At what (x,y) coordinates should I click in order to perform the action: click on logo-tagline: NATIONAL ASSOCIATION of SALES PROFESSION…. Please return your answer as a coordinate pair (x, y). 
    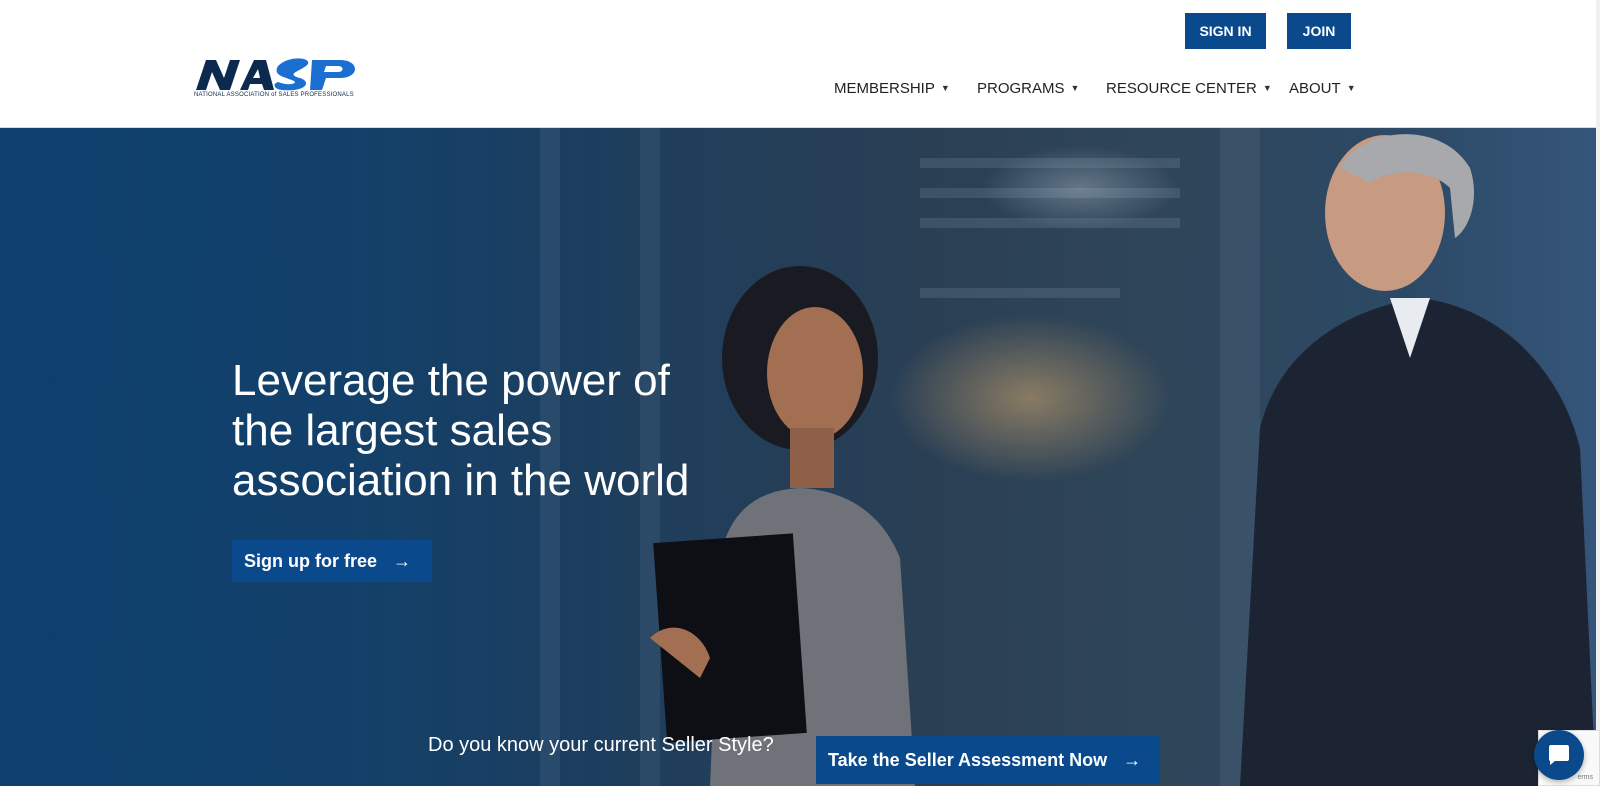
    Looking at the image, I should click on (274, 95).